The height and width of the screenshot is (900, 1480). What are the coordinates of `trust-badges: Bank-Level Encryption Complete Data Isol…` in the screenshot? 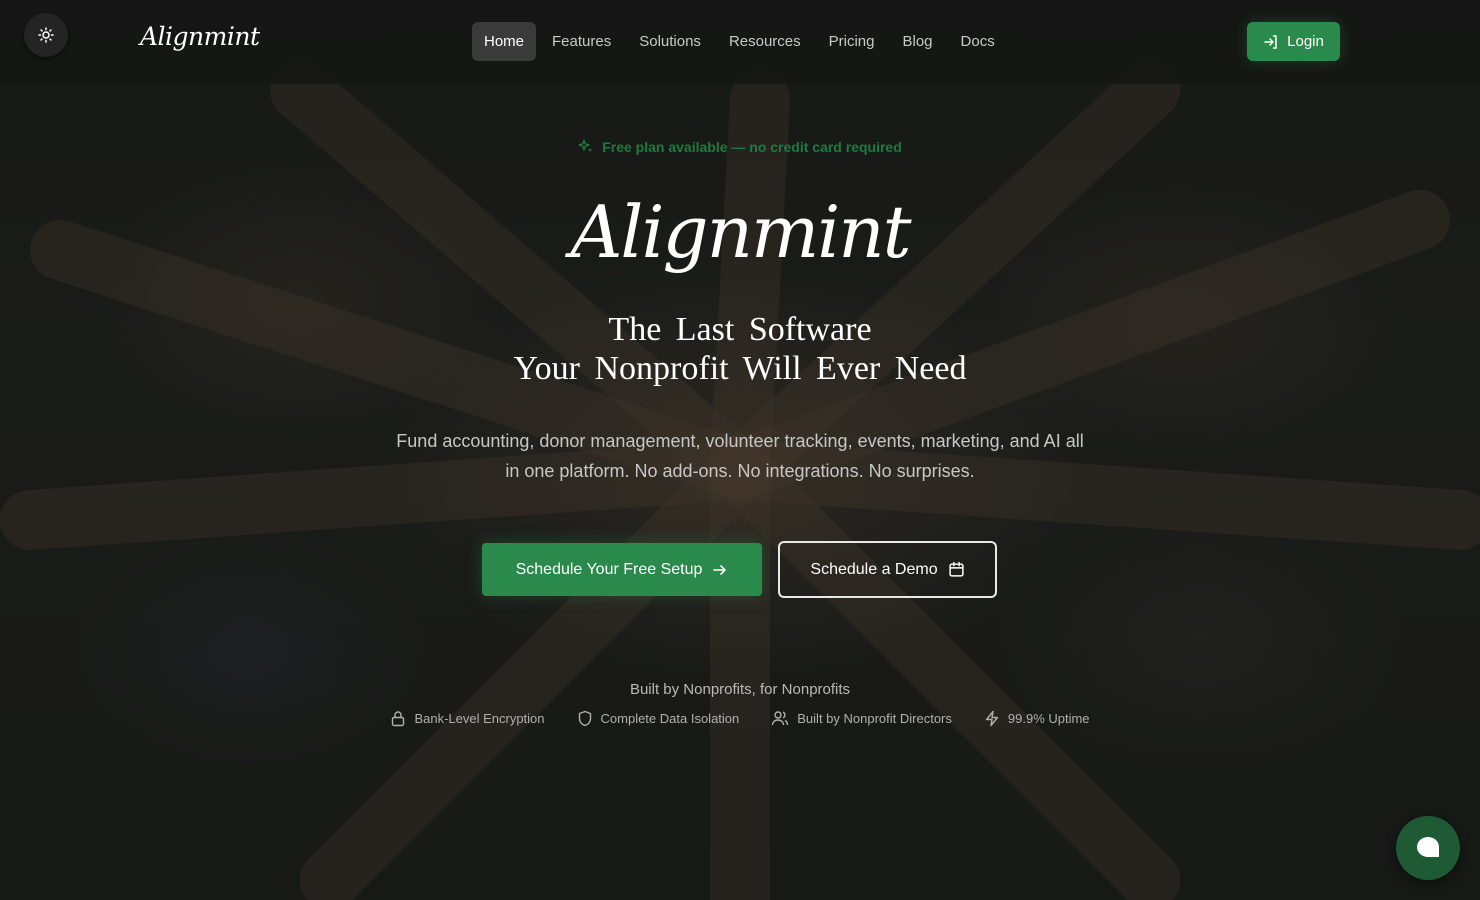 It's located at (740, 718).